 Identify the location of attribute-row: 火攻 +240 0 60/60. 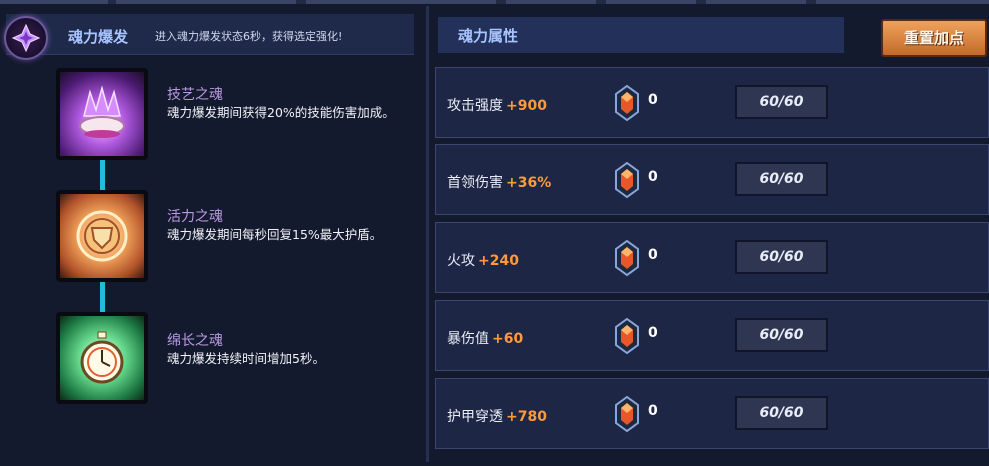
(712, 257).